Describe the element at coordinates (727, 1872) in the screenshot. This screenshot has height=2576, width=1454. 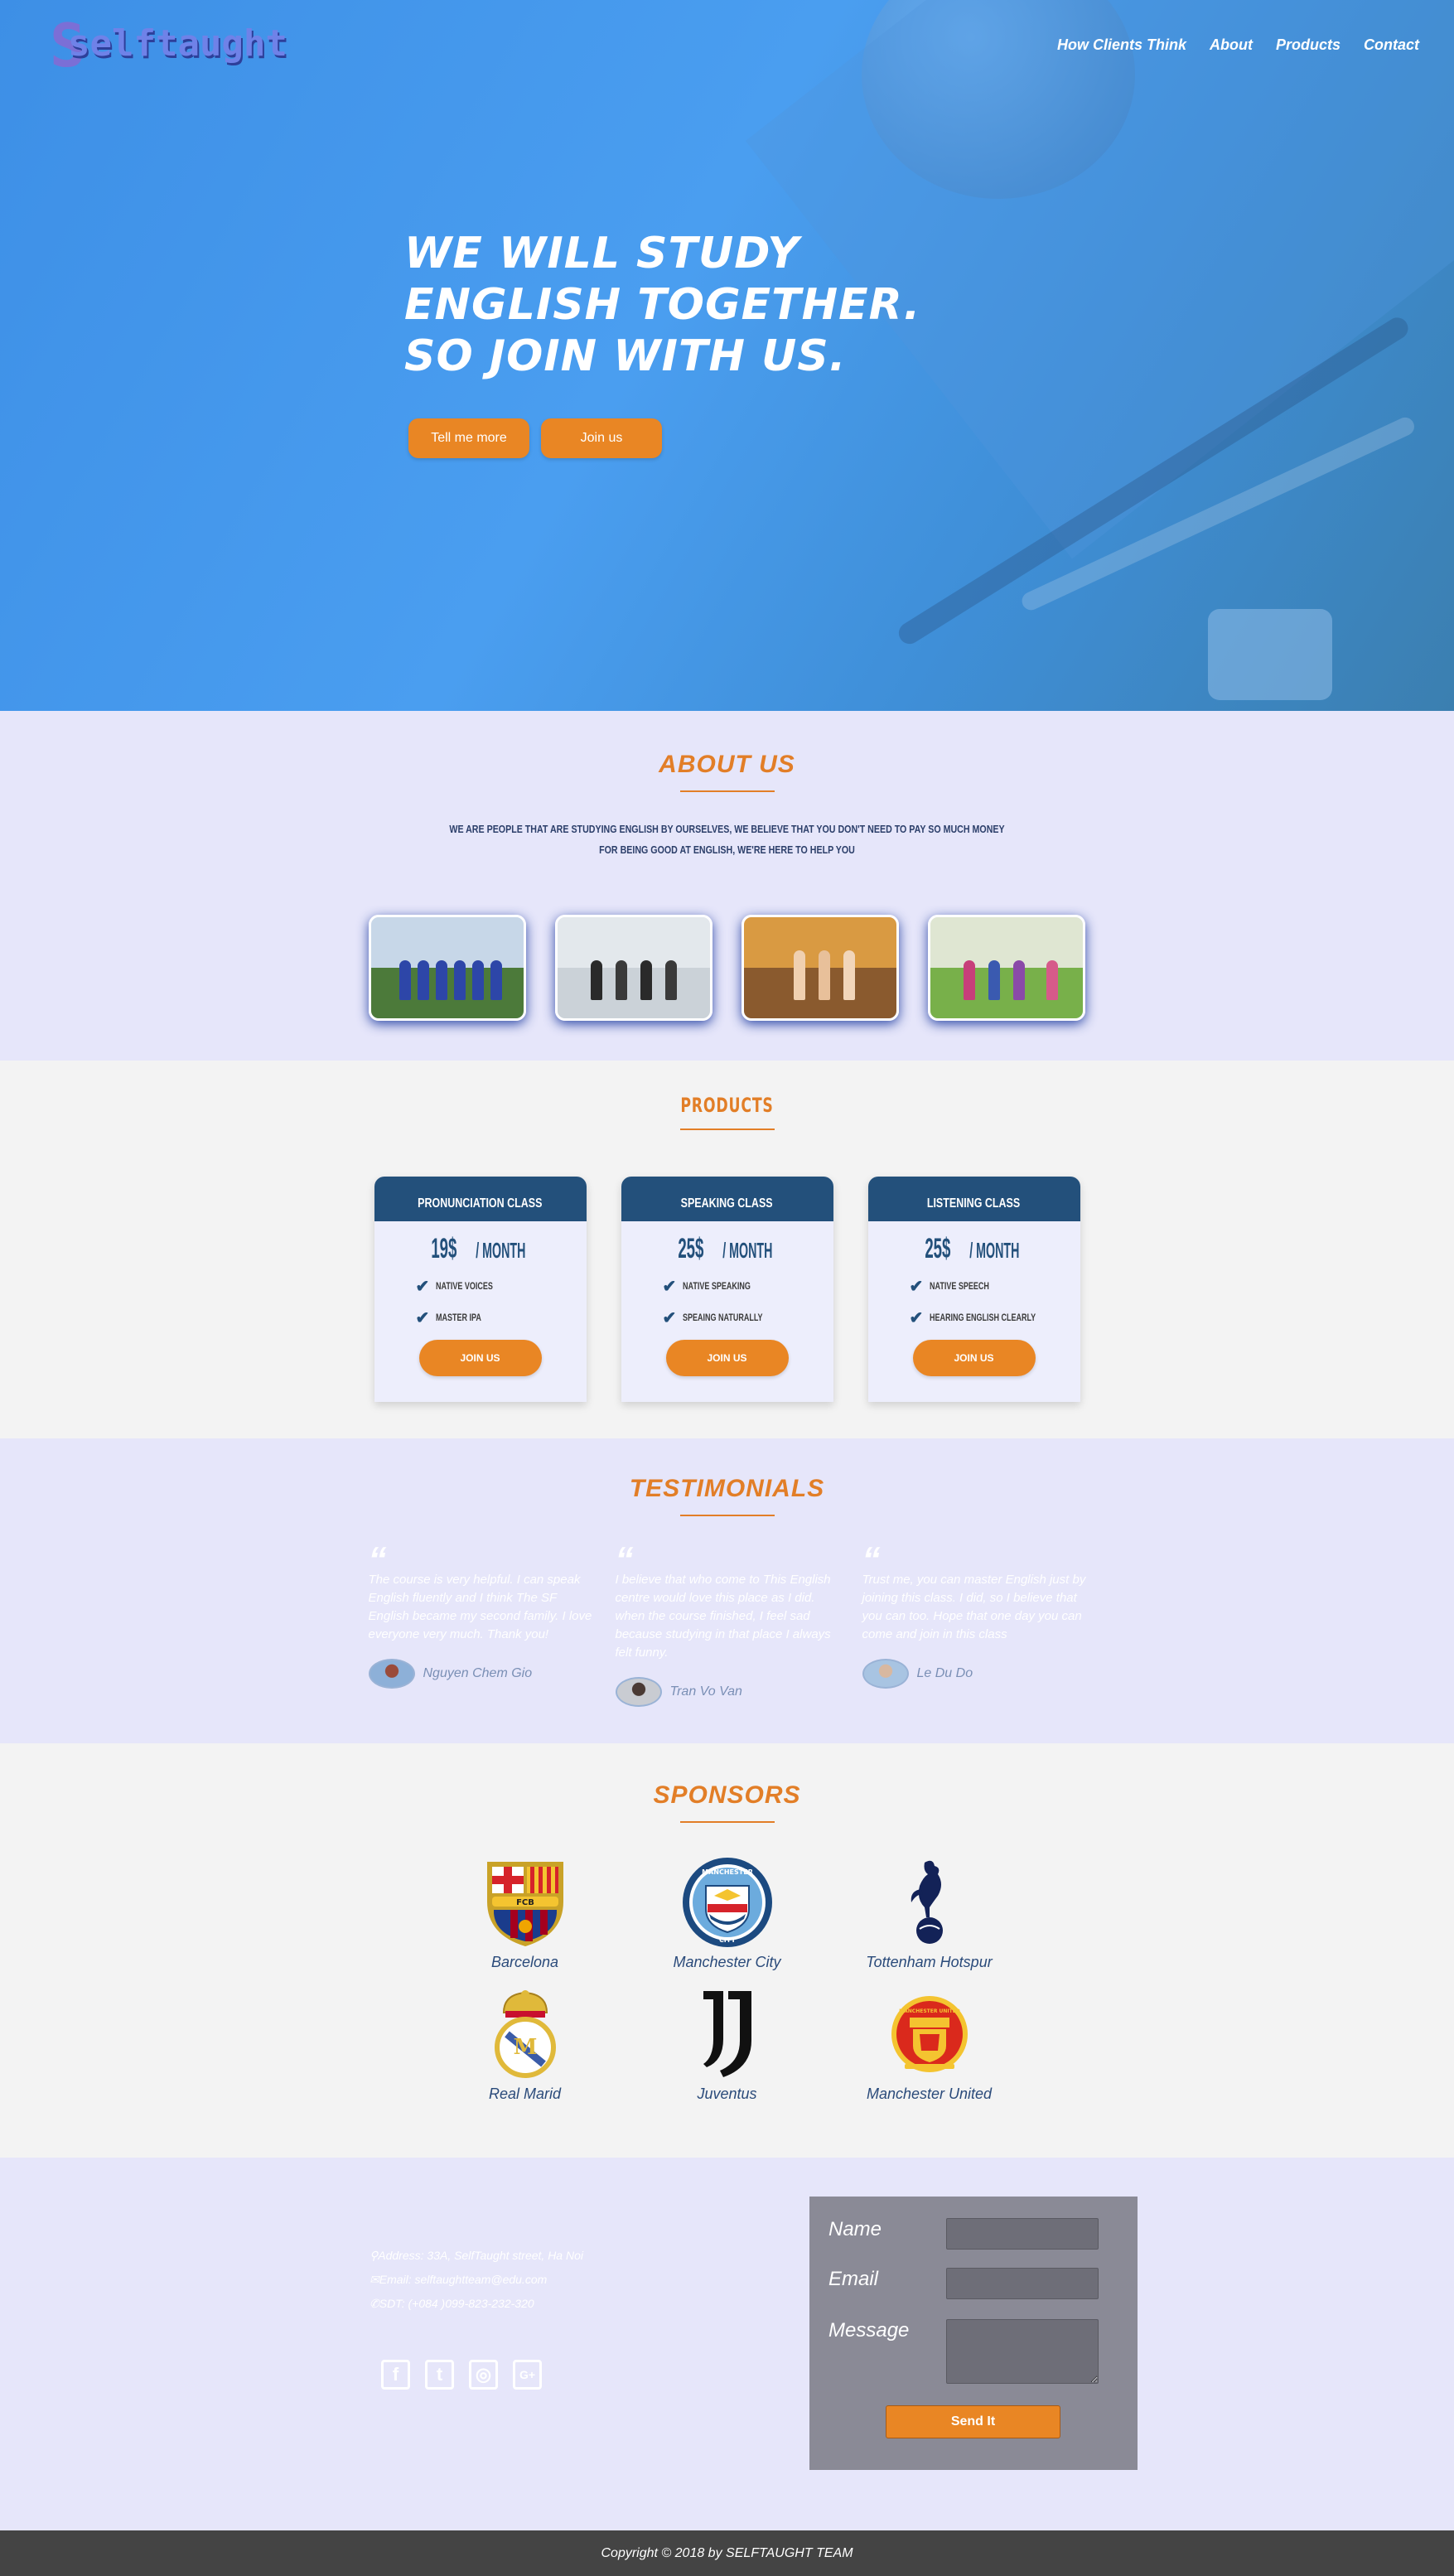
I see `svg-text: MANCHESTER` at that location.